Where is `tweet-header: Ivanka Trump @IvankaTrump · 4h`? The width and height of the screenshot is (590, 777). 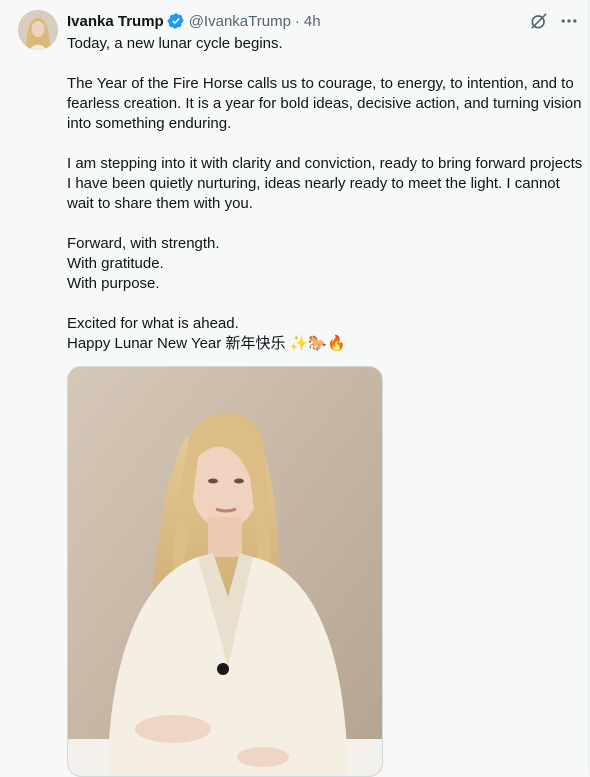
tweet-header: Ivanka Trump @IvankaTrump · 4h is located at coordinates (194, 21).